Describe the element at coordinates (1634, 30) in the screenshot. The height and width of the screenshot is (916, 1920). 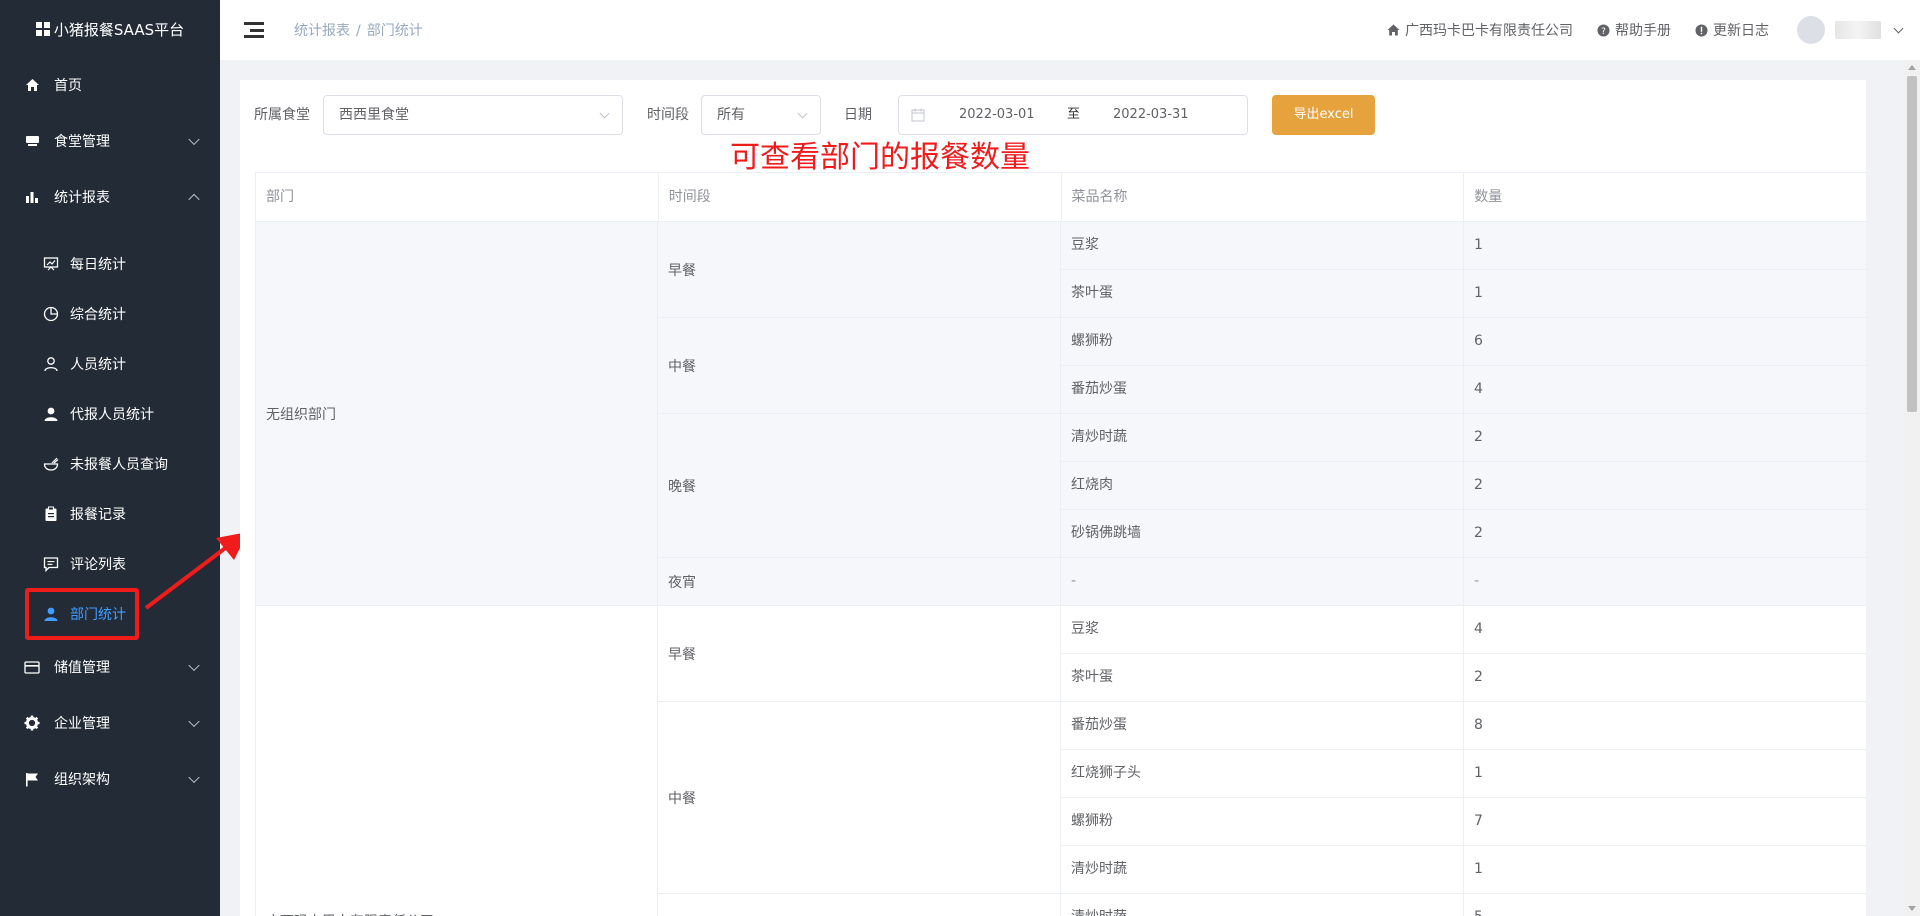
I see `help-link: ? 帮助手册` at that location.